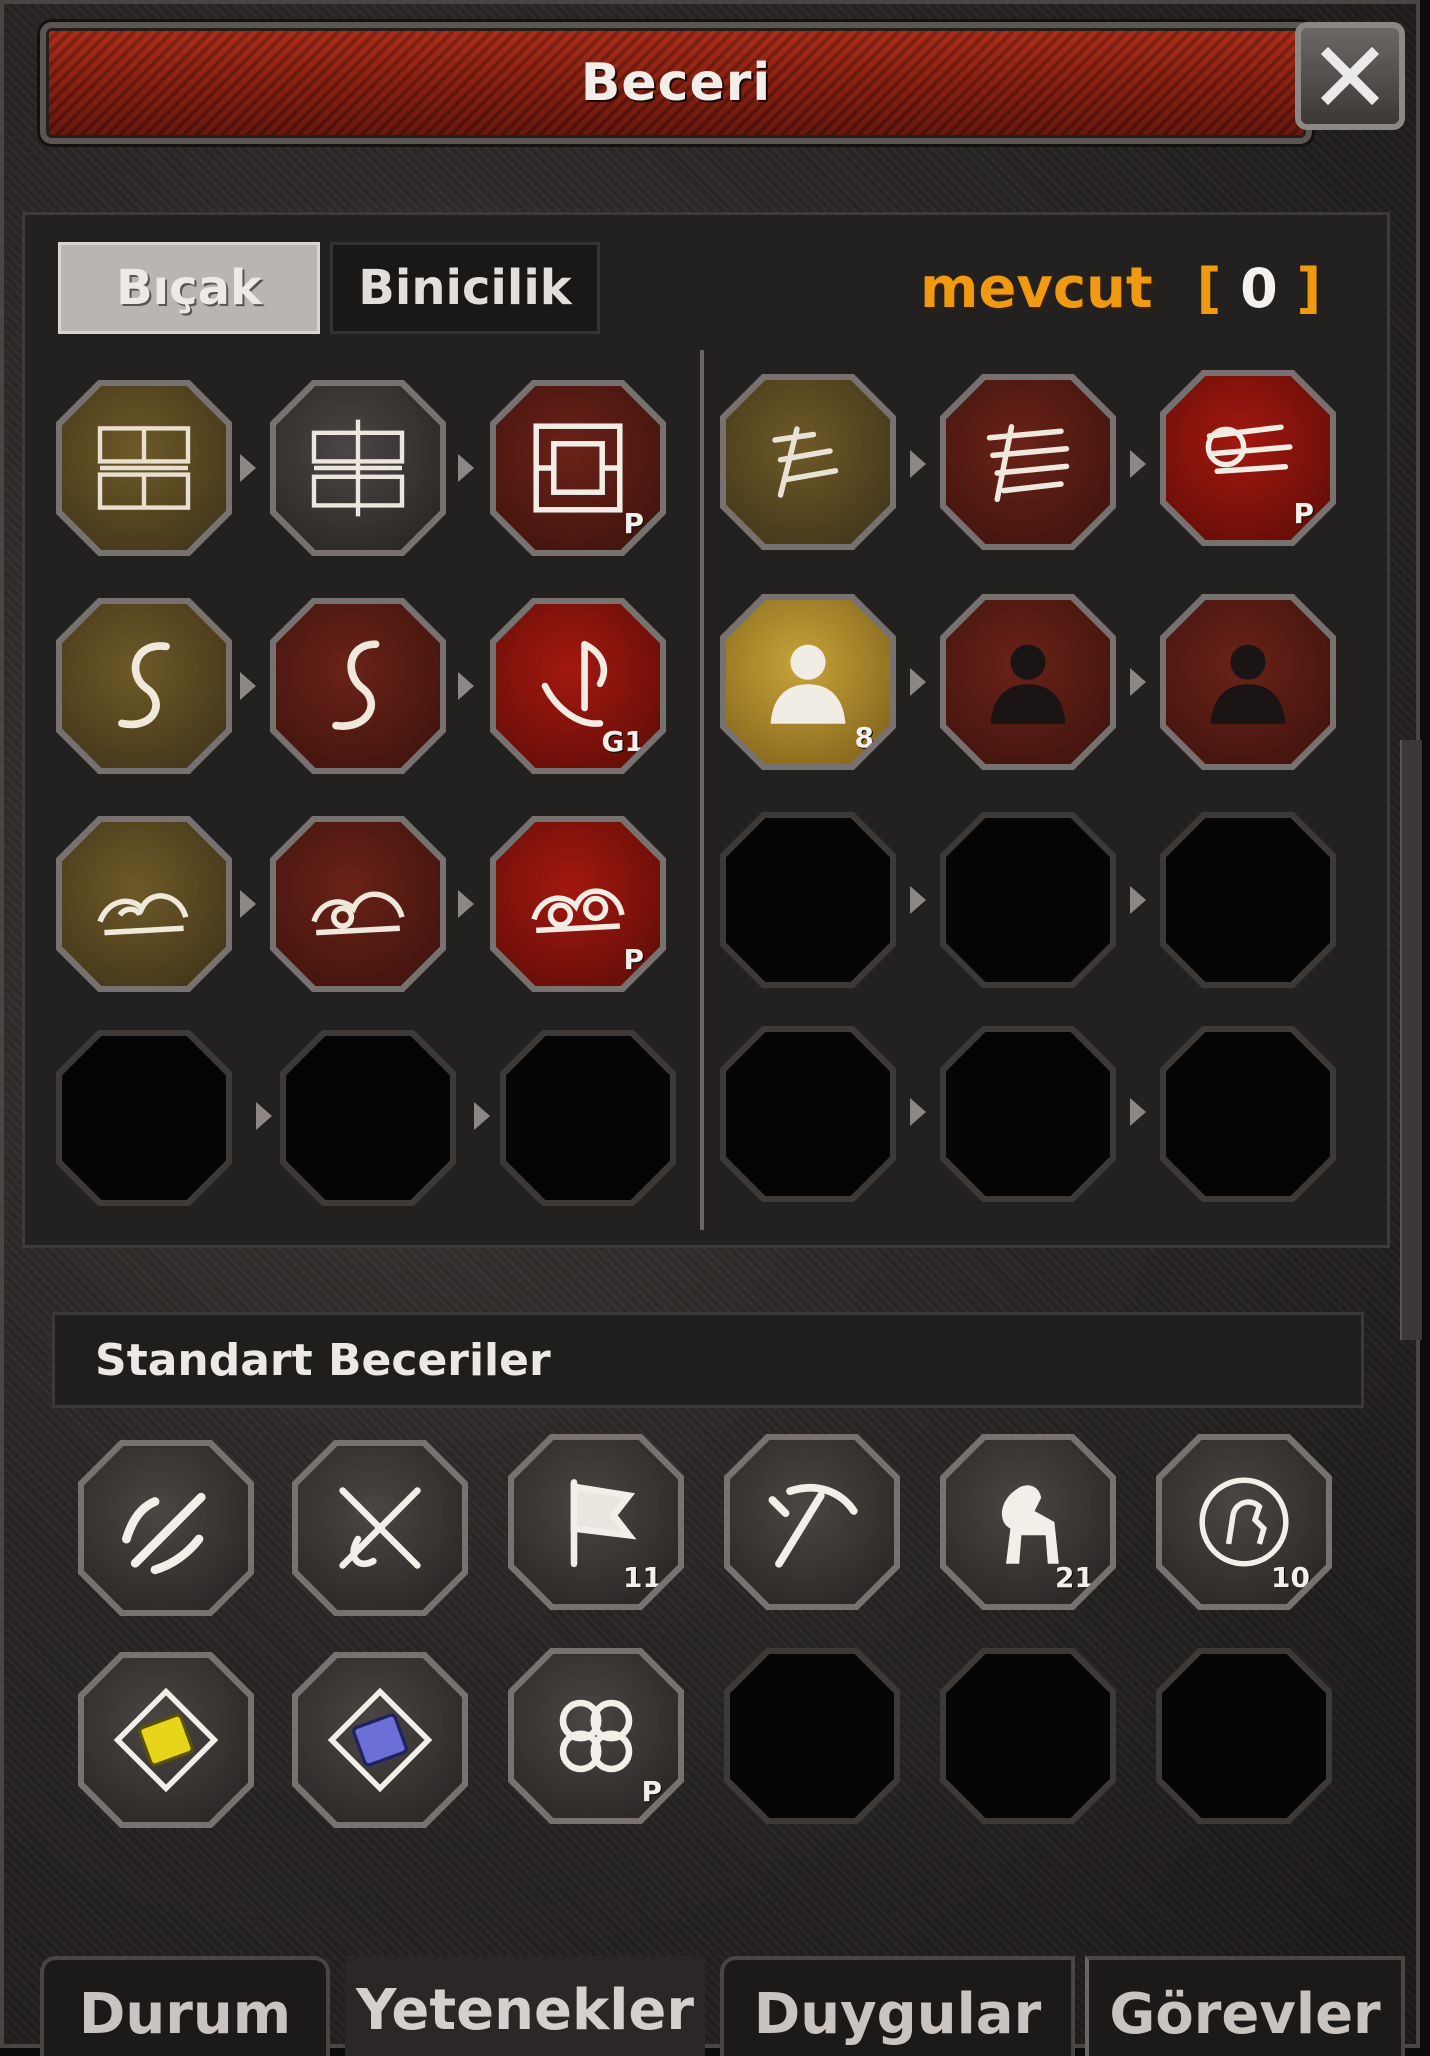  I want to click on fortress-icon, so click(578, 468).